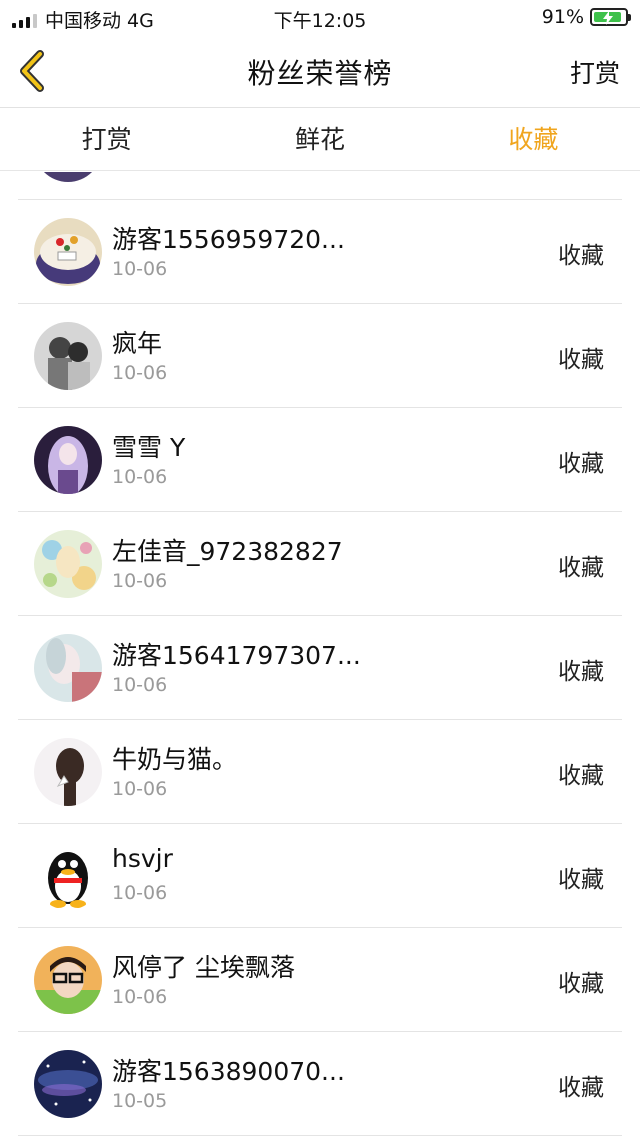 The height and width of the screenshot is (1139, 640). Describe the element at coordinates (203, 967) in the screenshot. I see `user-name: 风停了 尘埃飘落` at that location.